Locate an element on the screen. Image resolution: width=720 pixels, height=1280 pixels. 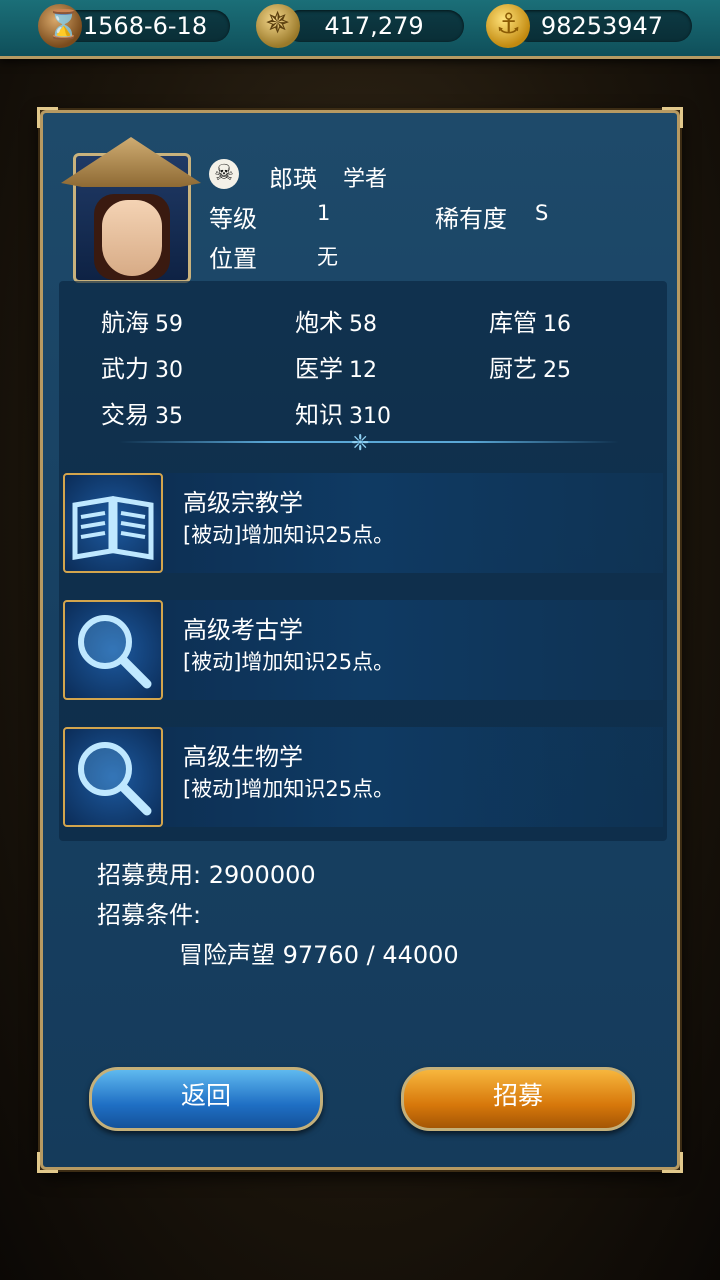
rarity-value: S is located at coordinates (542, 213).